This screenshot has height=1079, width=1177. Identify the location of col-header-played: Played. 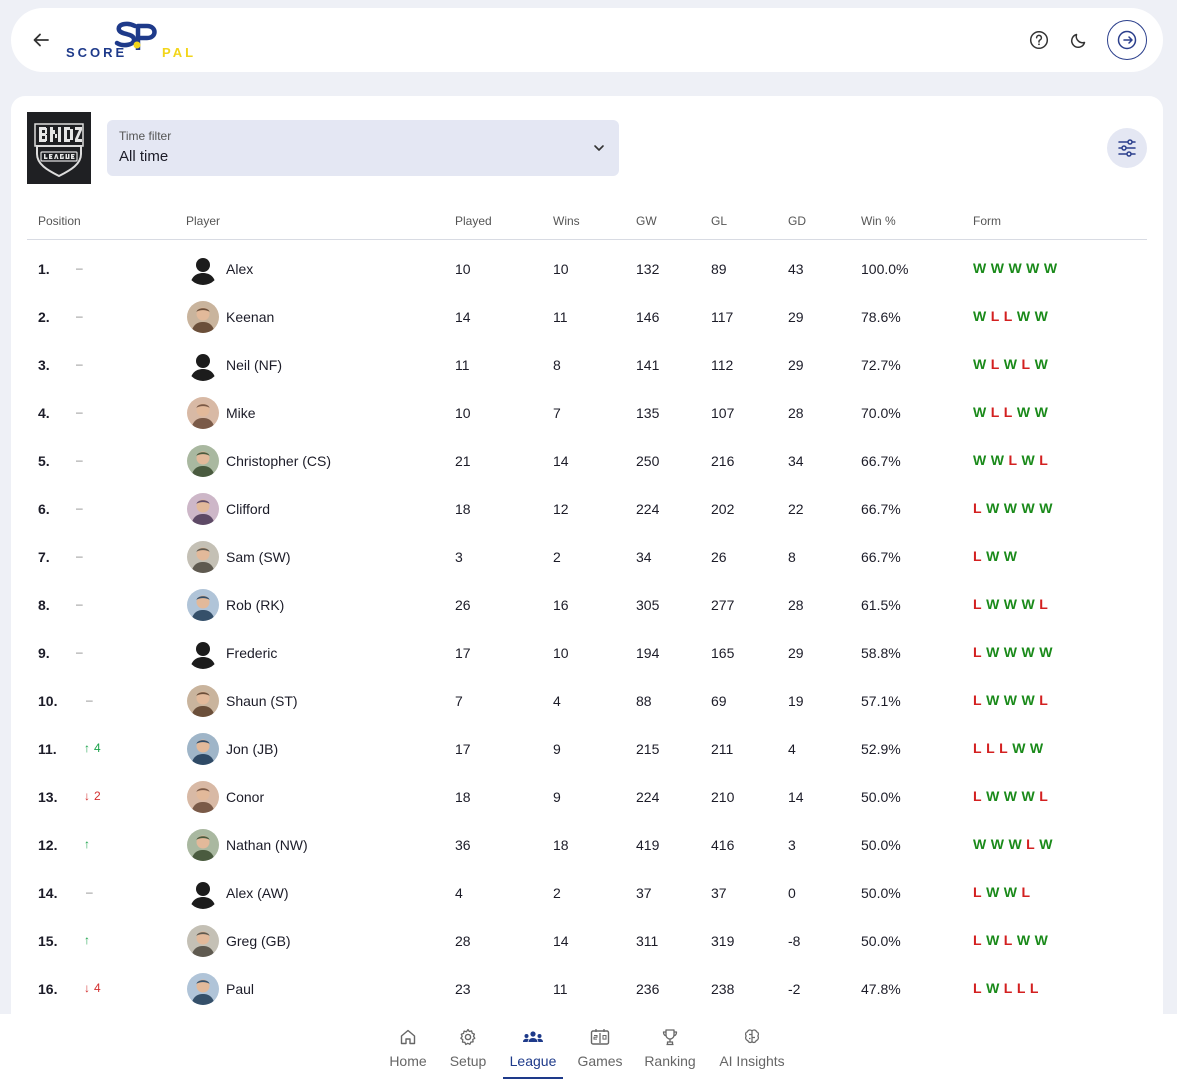
(473, 221).